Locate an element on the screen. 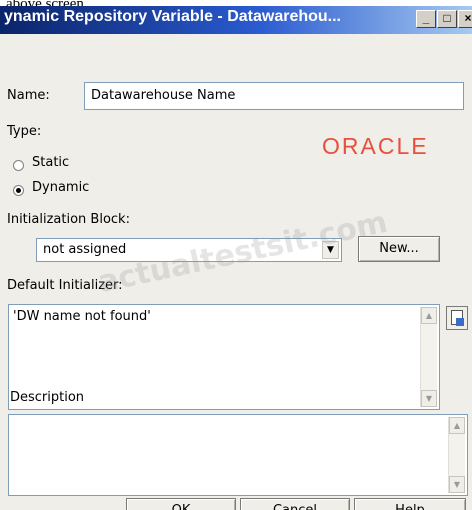  description-scrollbar: ▲ ▼ is located at coordinates (456, 455).